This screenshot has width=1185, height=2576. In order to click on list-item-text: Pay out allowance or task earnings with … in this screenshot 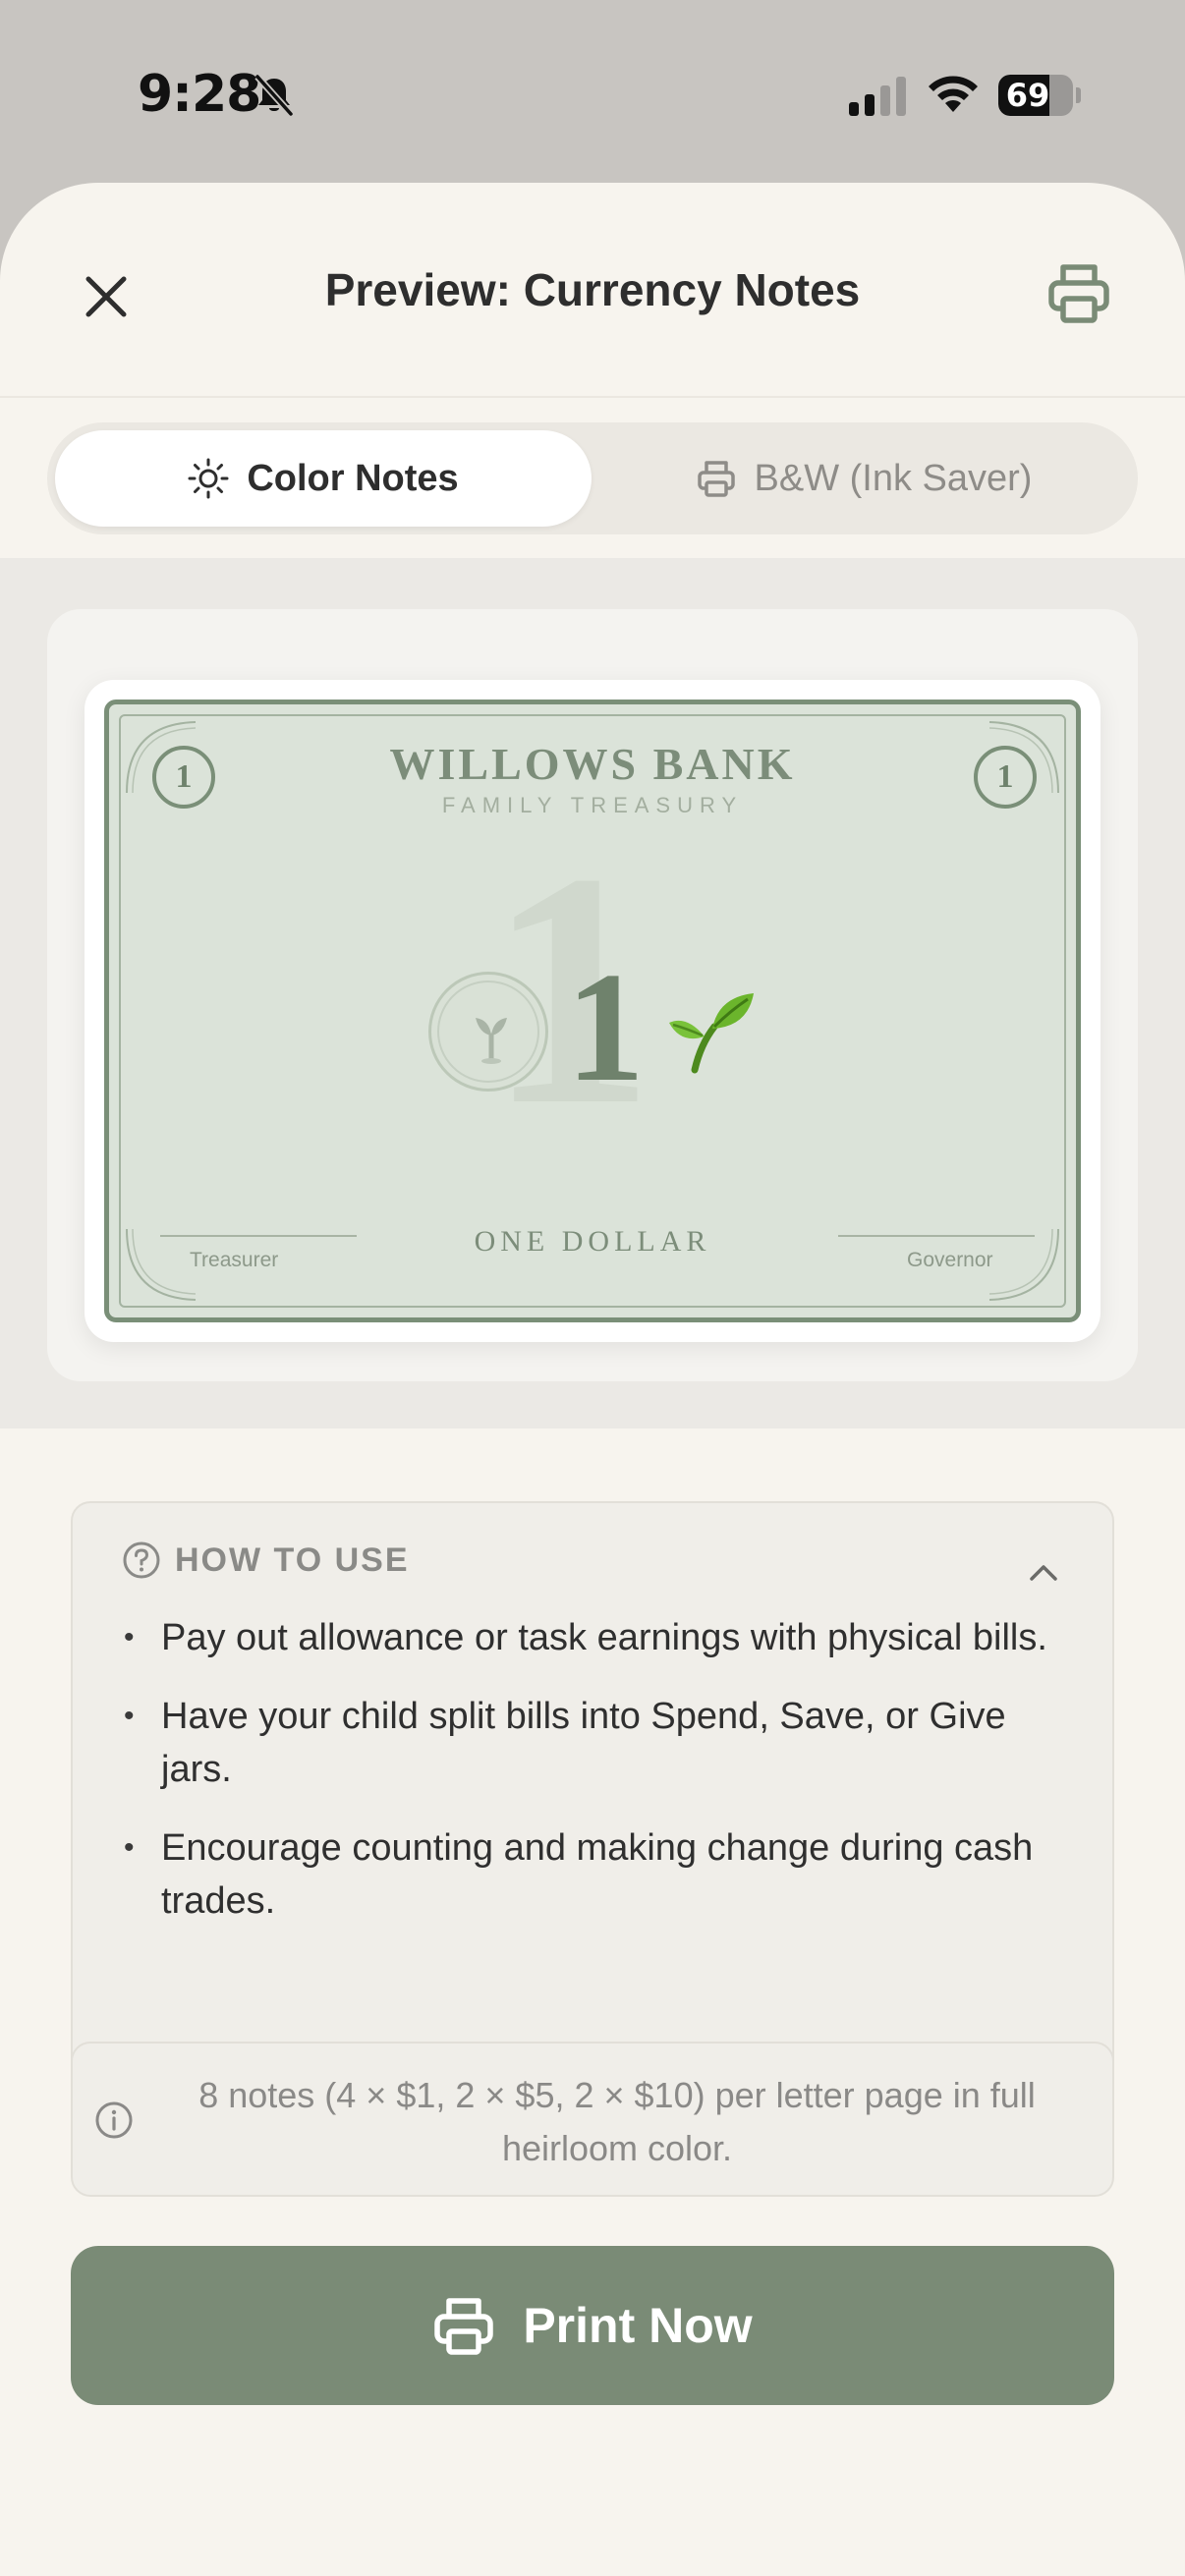, I will do `click(604, 1637)`.